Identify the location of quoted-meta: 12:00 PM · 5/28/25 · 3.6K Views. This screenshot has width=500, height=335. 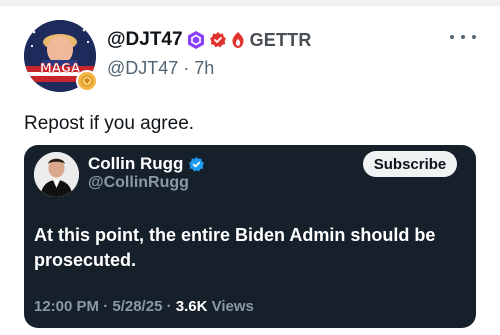
(144, 306).